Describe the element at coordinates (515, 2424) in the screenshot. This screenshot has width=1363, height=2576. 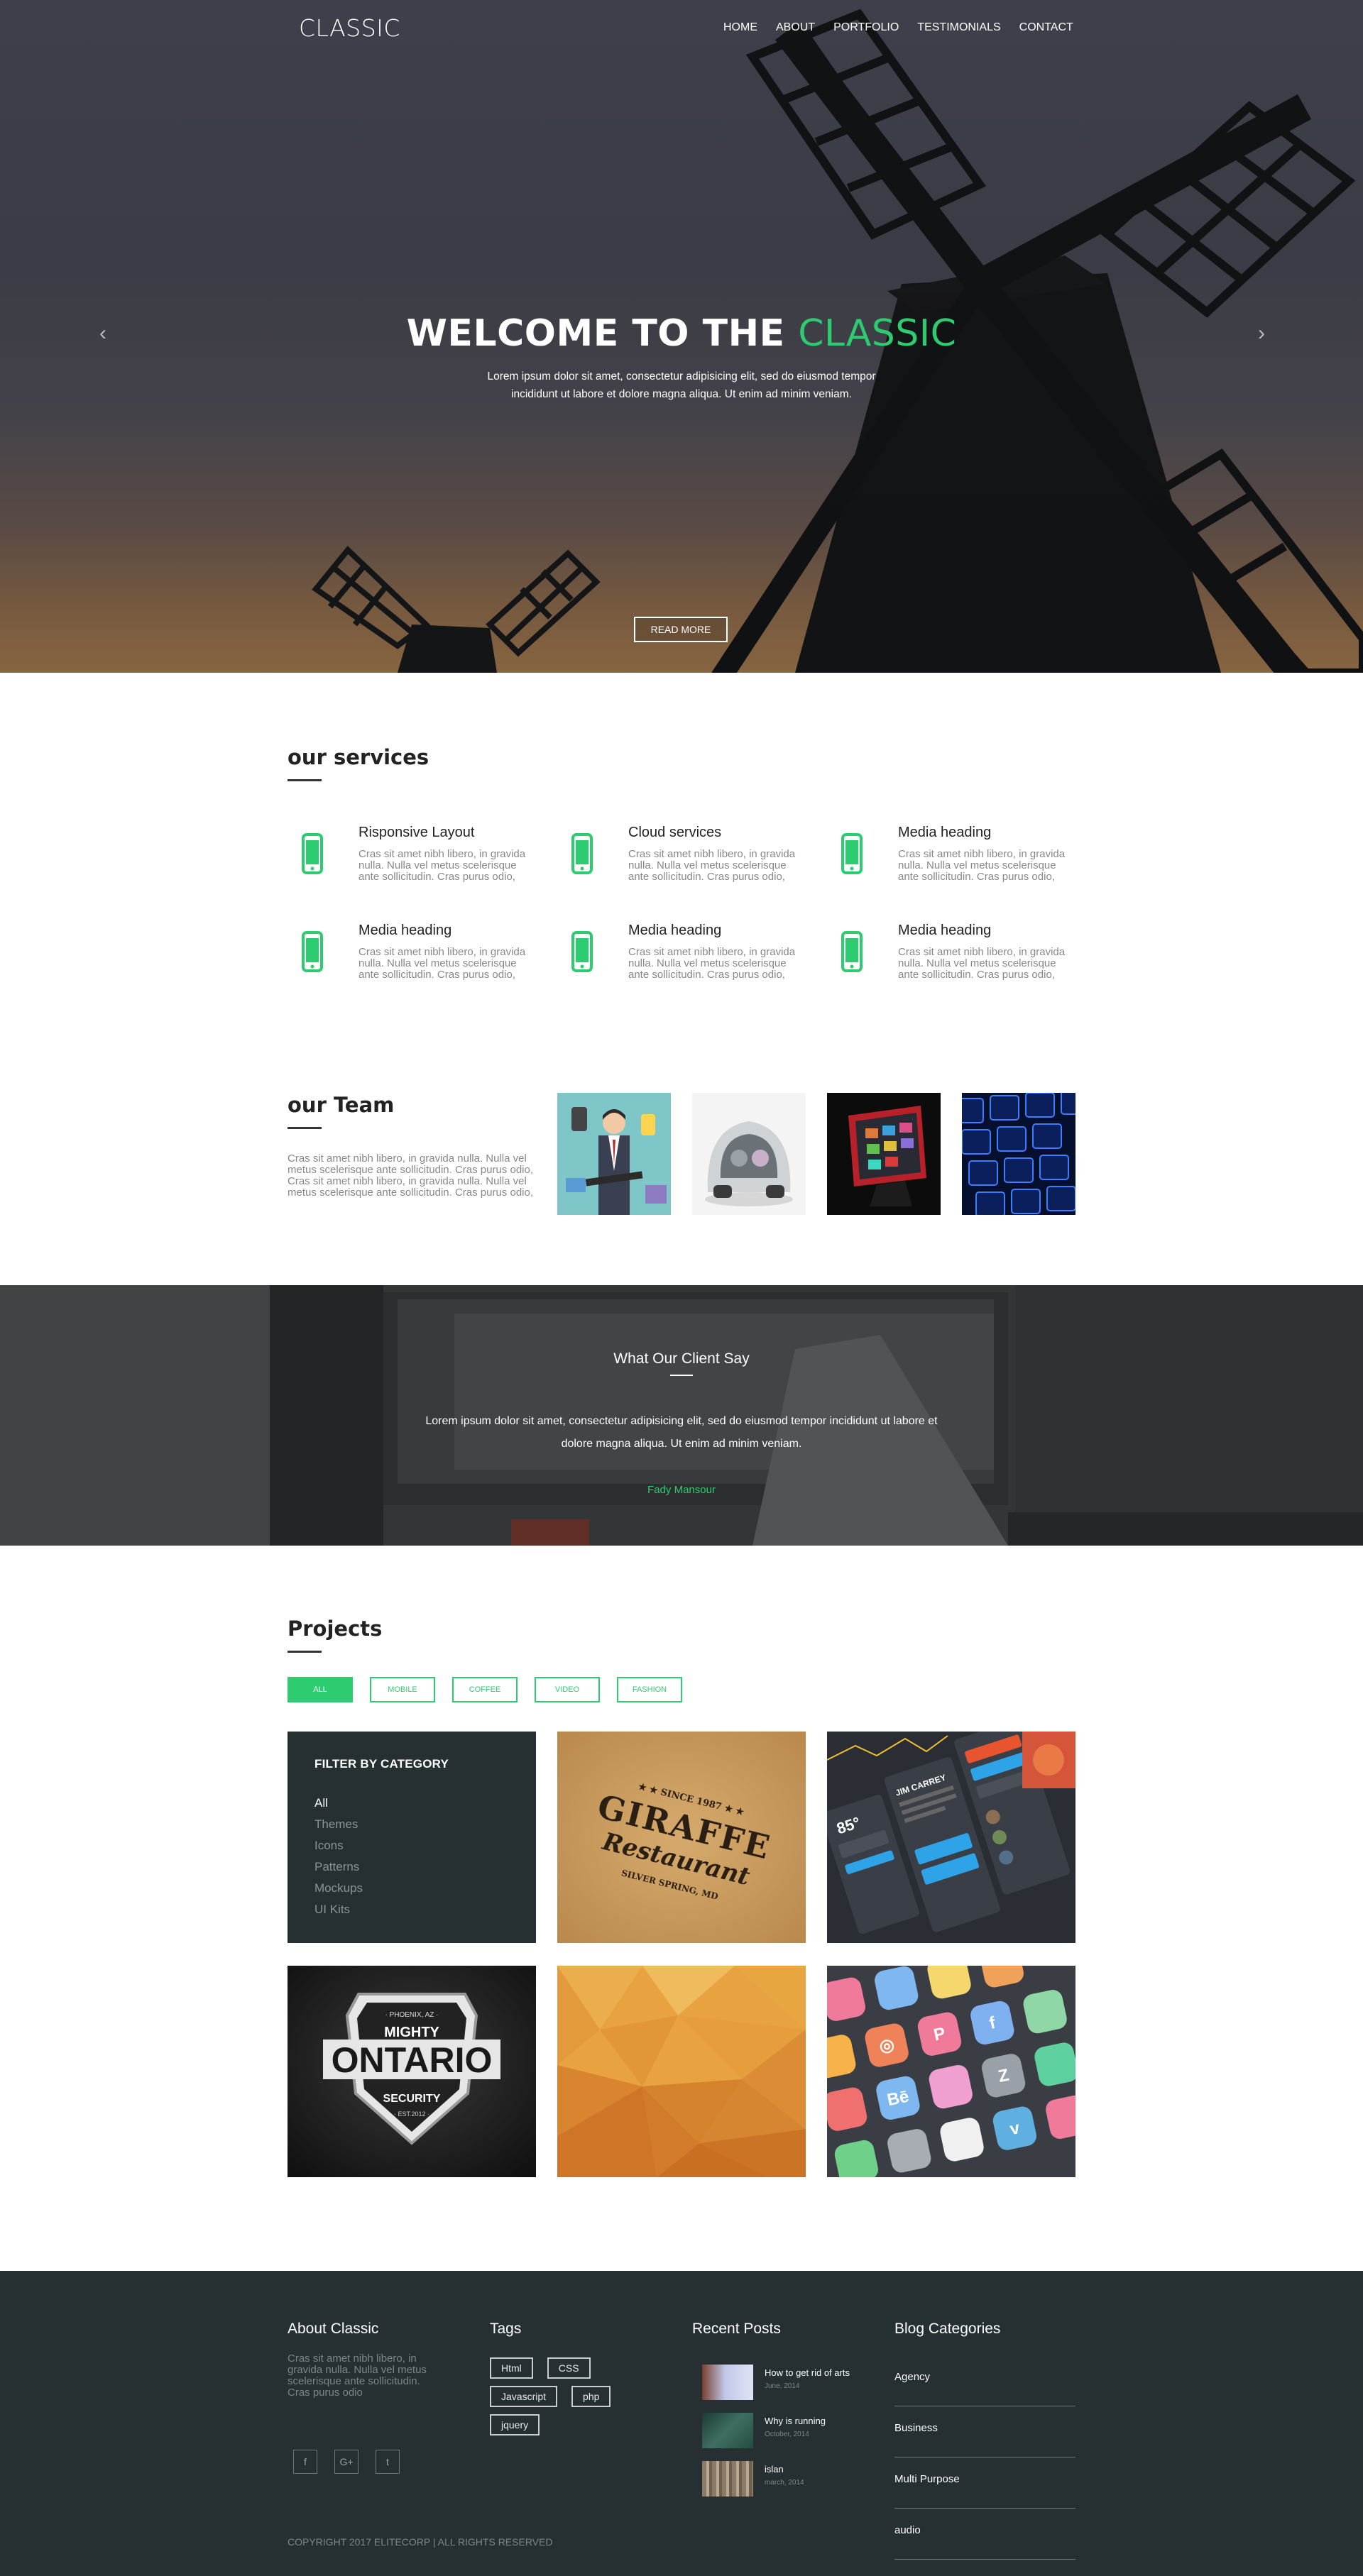
I see `tag-jquery: jquery` at that location.